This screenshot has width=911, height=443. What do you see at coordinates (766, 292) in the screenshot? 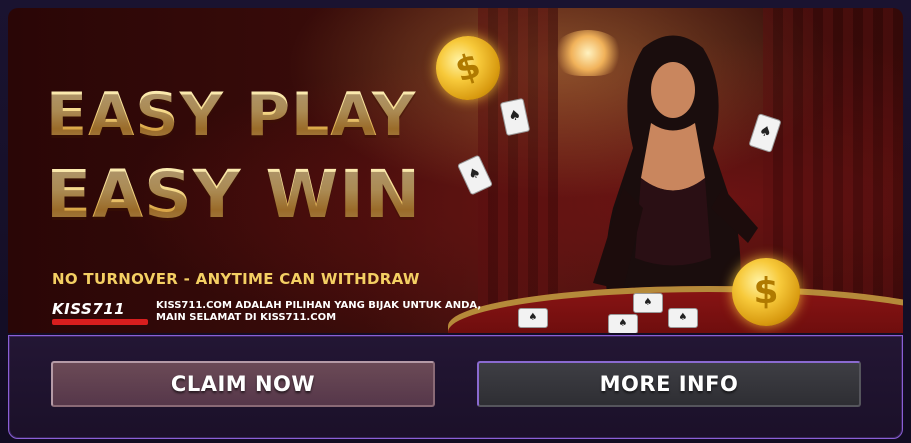
I see `gold-coin-icon: $` at bounding box center [766, 292].